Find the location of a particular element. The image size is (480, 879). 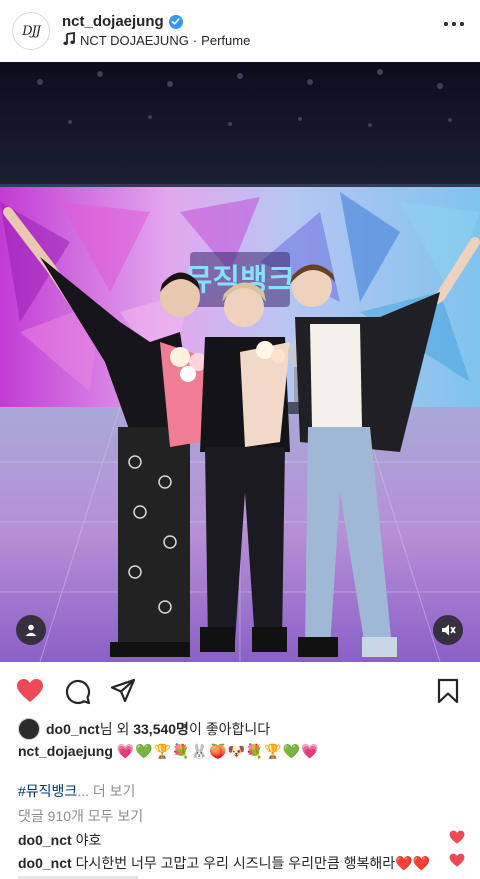

hashtag-link: #뮤직뱅크 is located at coordinates (47, 791).